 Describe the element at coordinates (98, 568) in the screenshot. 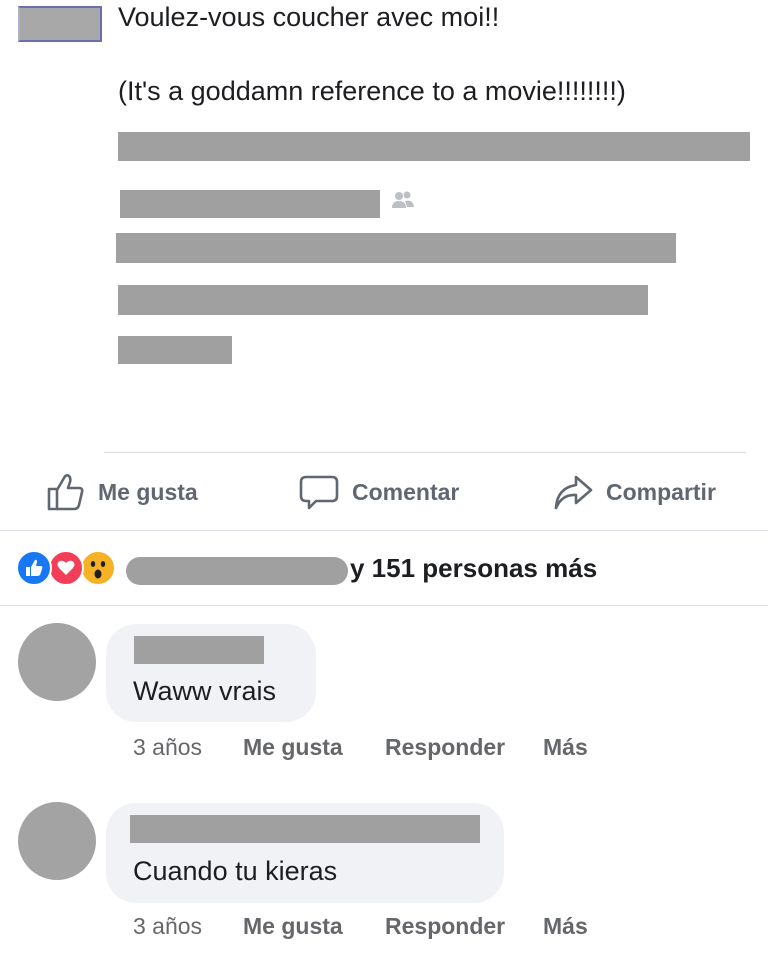

I see `wow-reaction-icon` at that location.